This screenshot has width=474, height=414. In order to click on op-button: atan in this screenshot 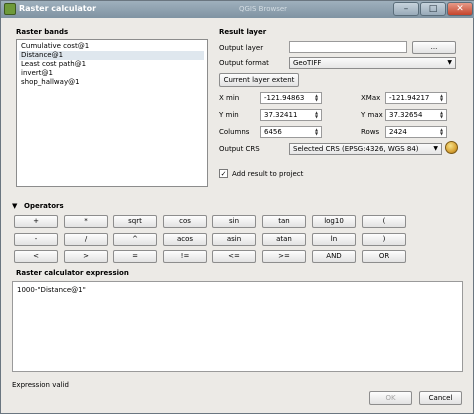, I will do `click(284, 239)`.